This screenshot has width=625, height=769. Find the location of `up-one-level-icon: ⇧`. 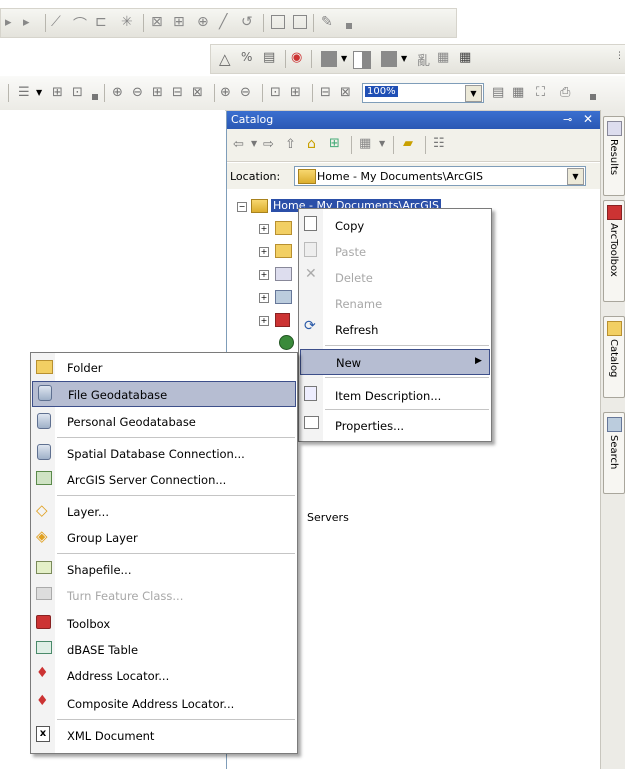

up-one-level-icon: ⇧ is located at coordinates (293, 145).